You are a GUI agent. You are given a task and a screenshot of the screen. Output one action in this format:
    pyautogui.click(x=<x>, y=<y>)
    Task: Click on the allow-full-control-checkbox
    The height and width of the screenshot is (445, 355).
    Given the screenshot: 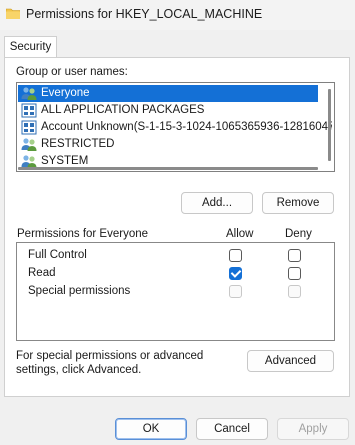 What is the action you would take?
    pyautogui.click(x=235, y=255)
    